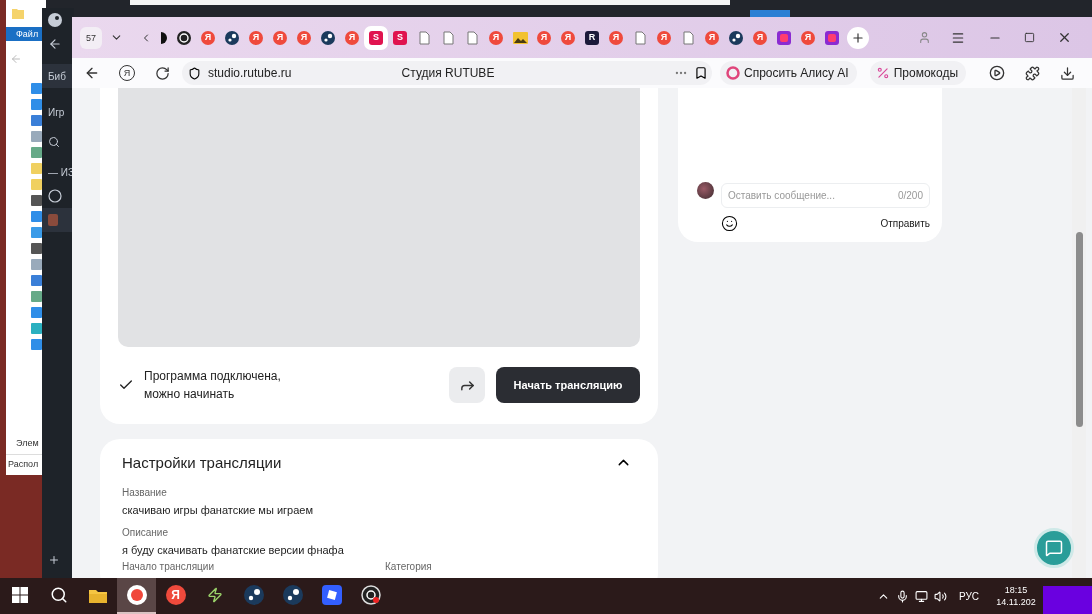 The width and height of the screenshot is (1092, 614). I want to click on chat-float-button, so click(1054, 548).